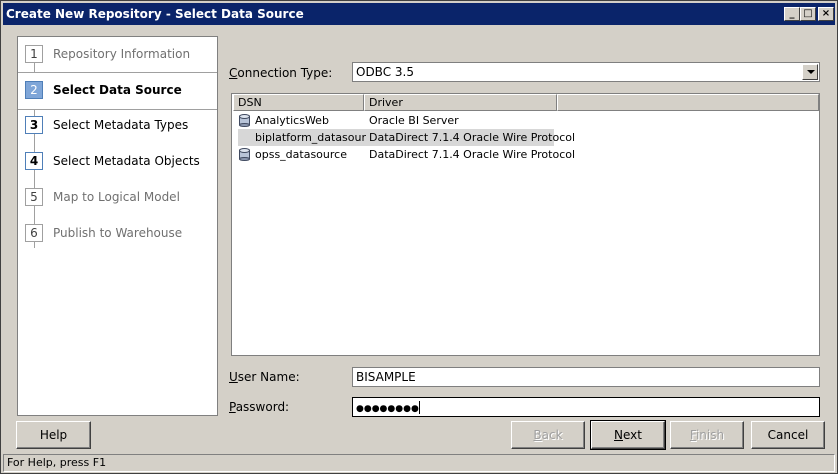 The width and height of the screenshot is (838, 474). I want to click on text-cursor, so click(419, 407).